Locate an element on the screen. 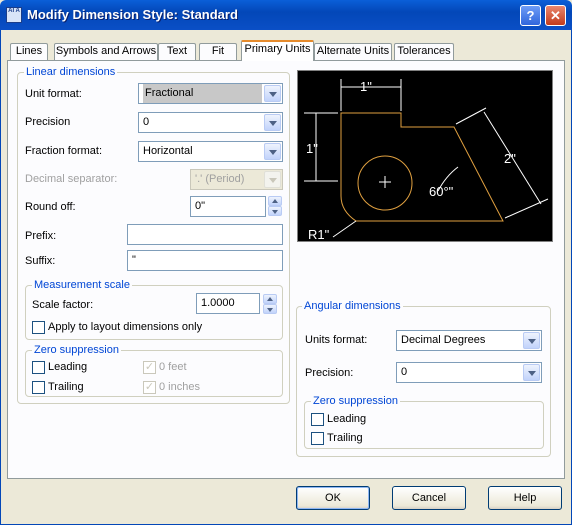 The image size is (572, 525). round-off-label: Round off: is located at coordinates (50, 207).